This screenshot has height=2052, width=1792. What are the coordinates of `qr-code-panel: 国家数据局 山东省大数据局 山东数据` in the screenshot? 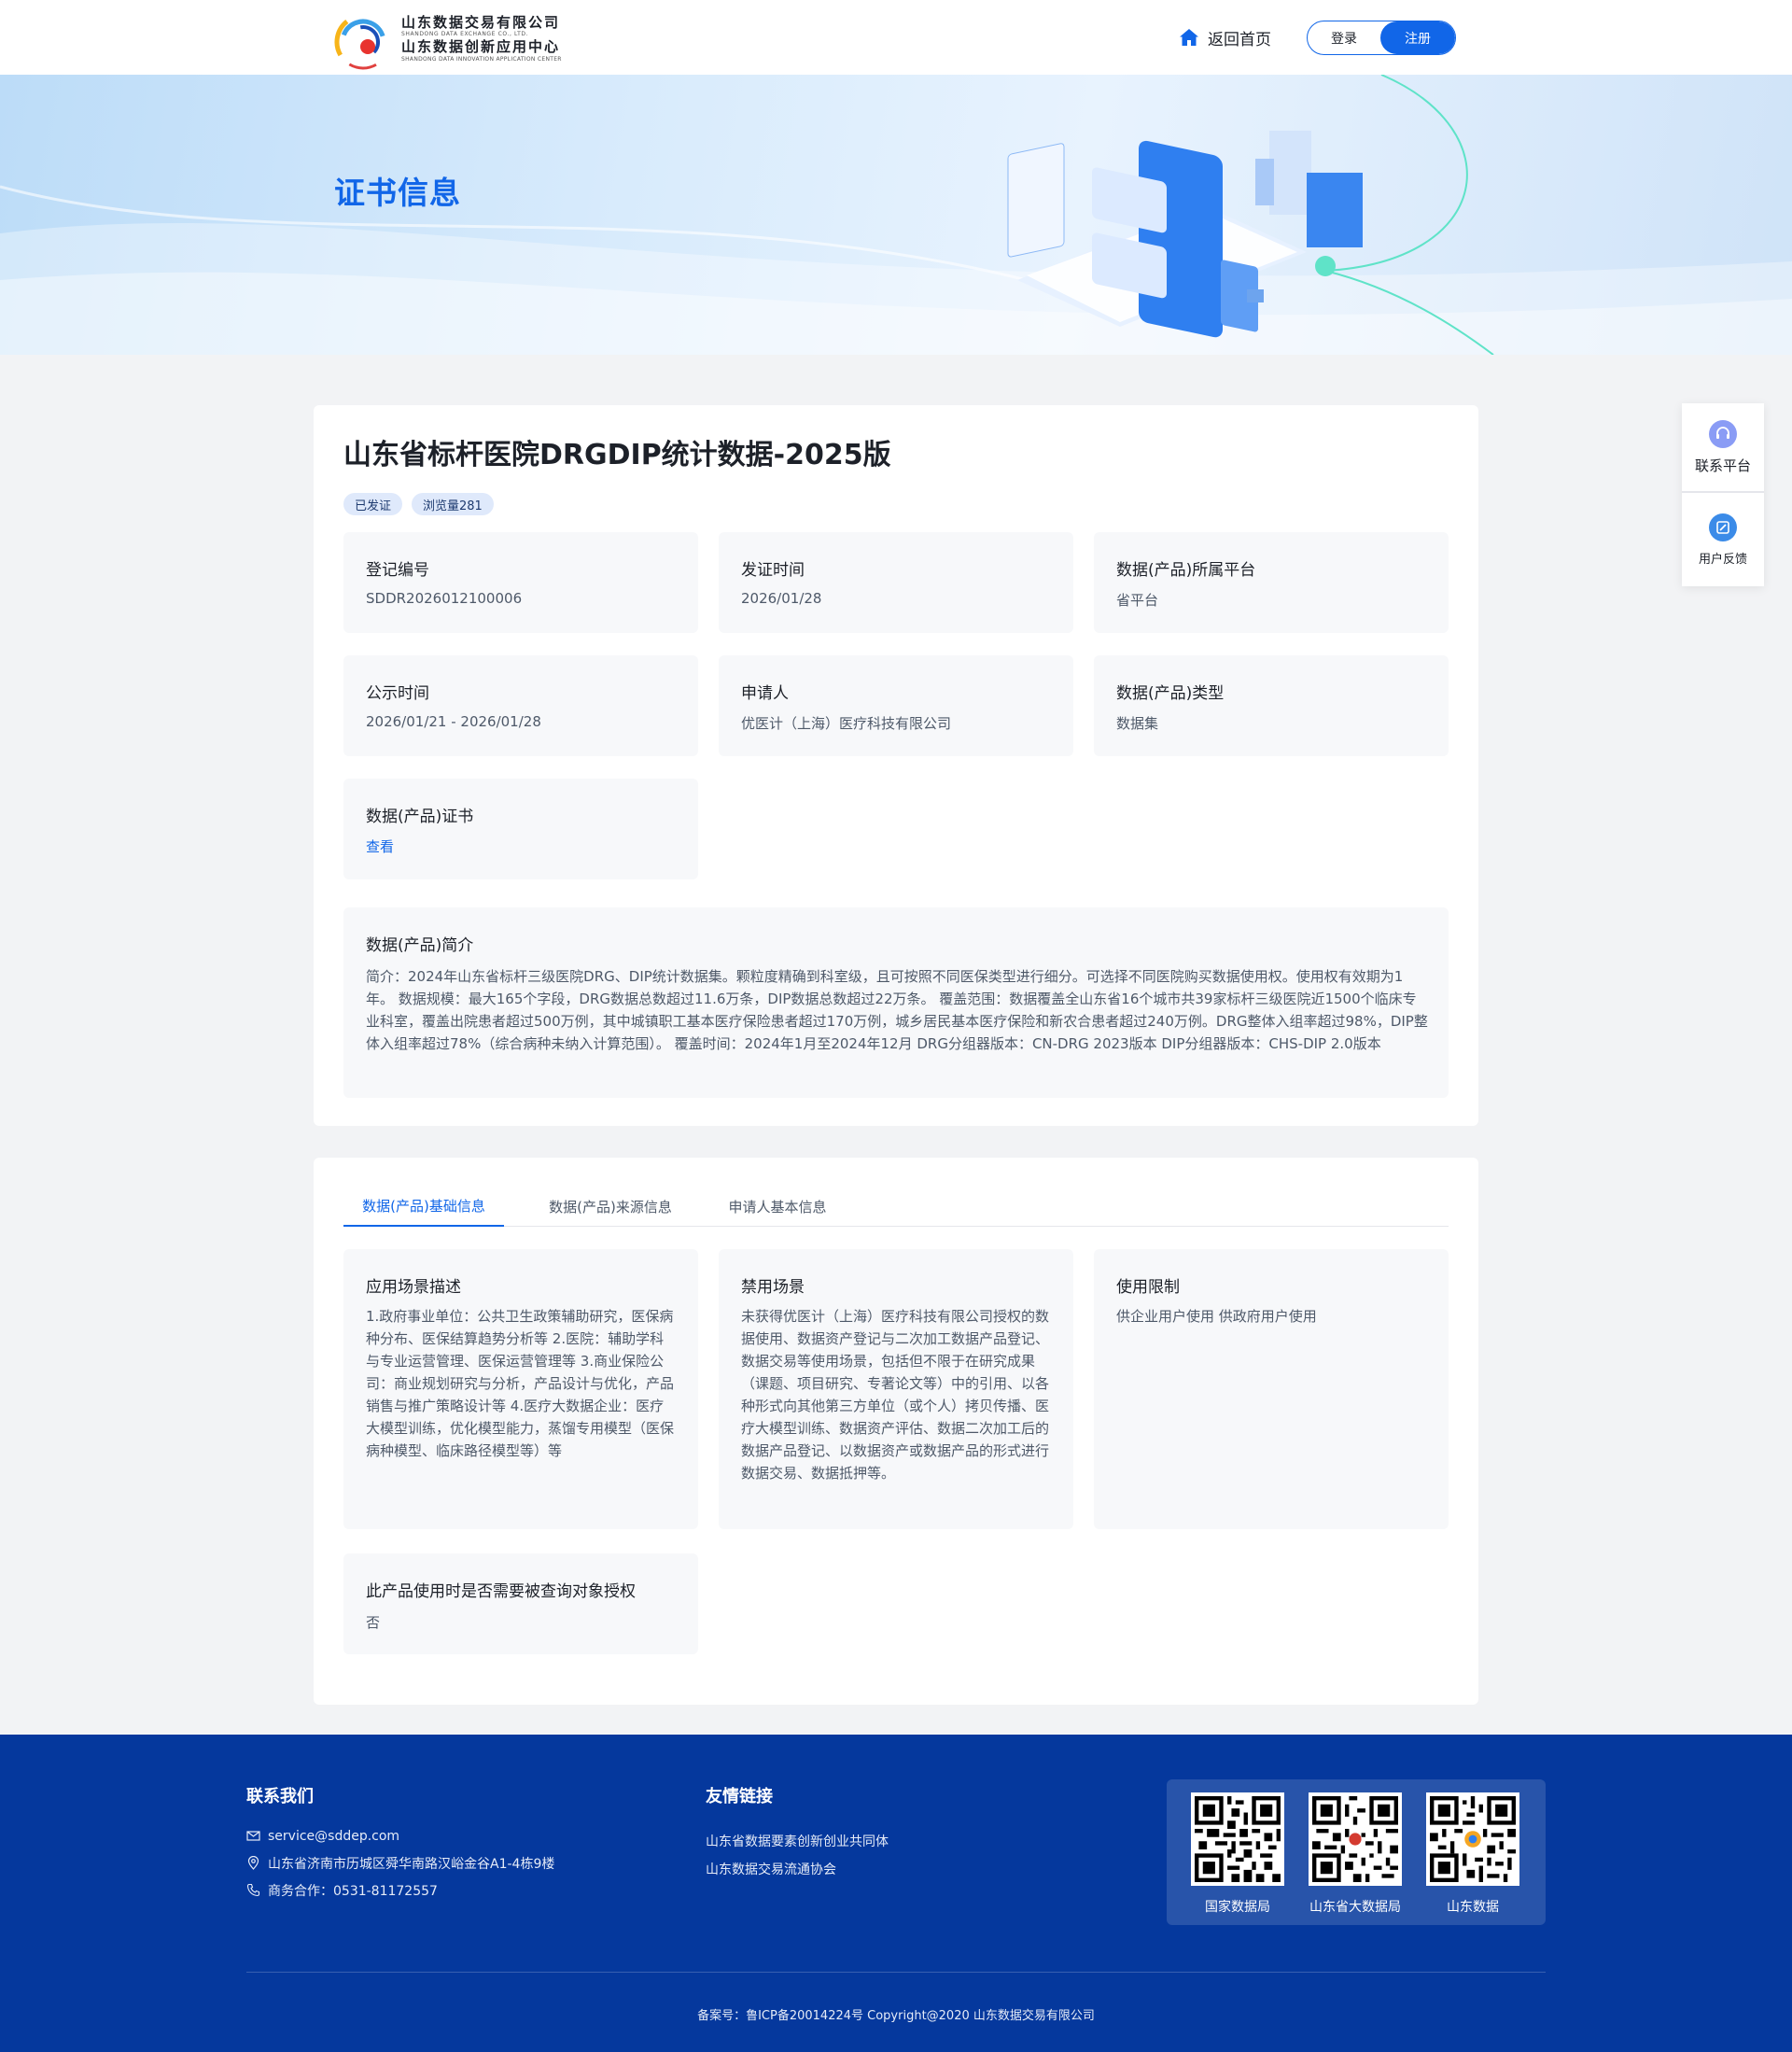 It's located at (1356, 1852).